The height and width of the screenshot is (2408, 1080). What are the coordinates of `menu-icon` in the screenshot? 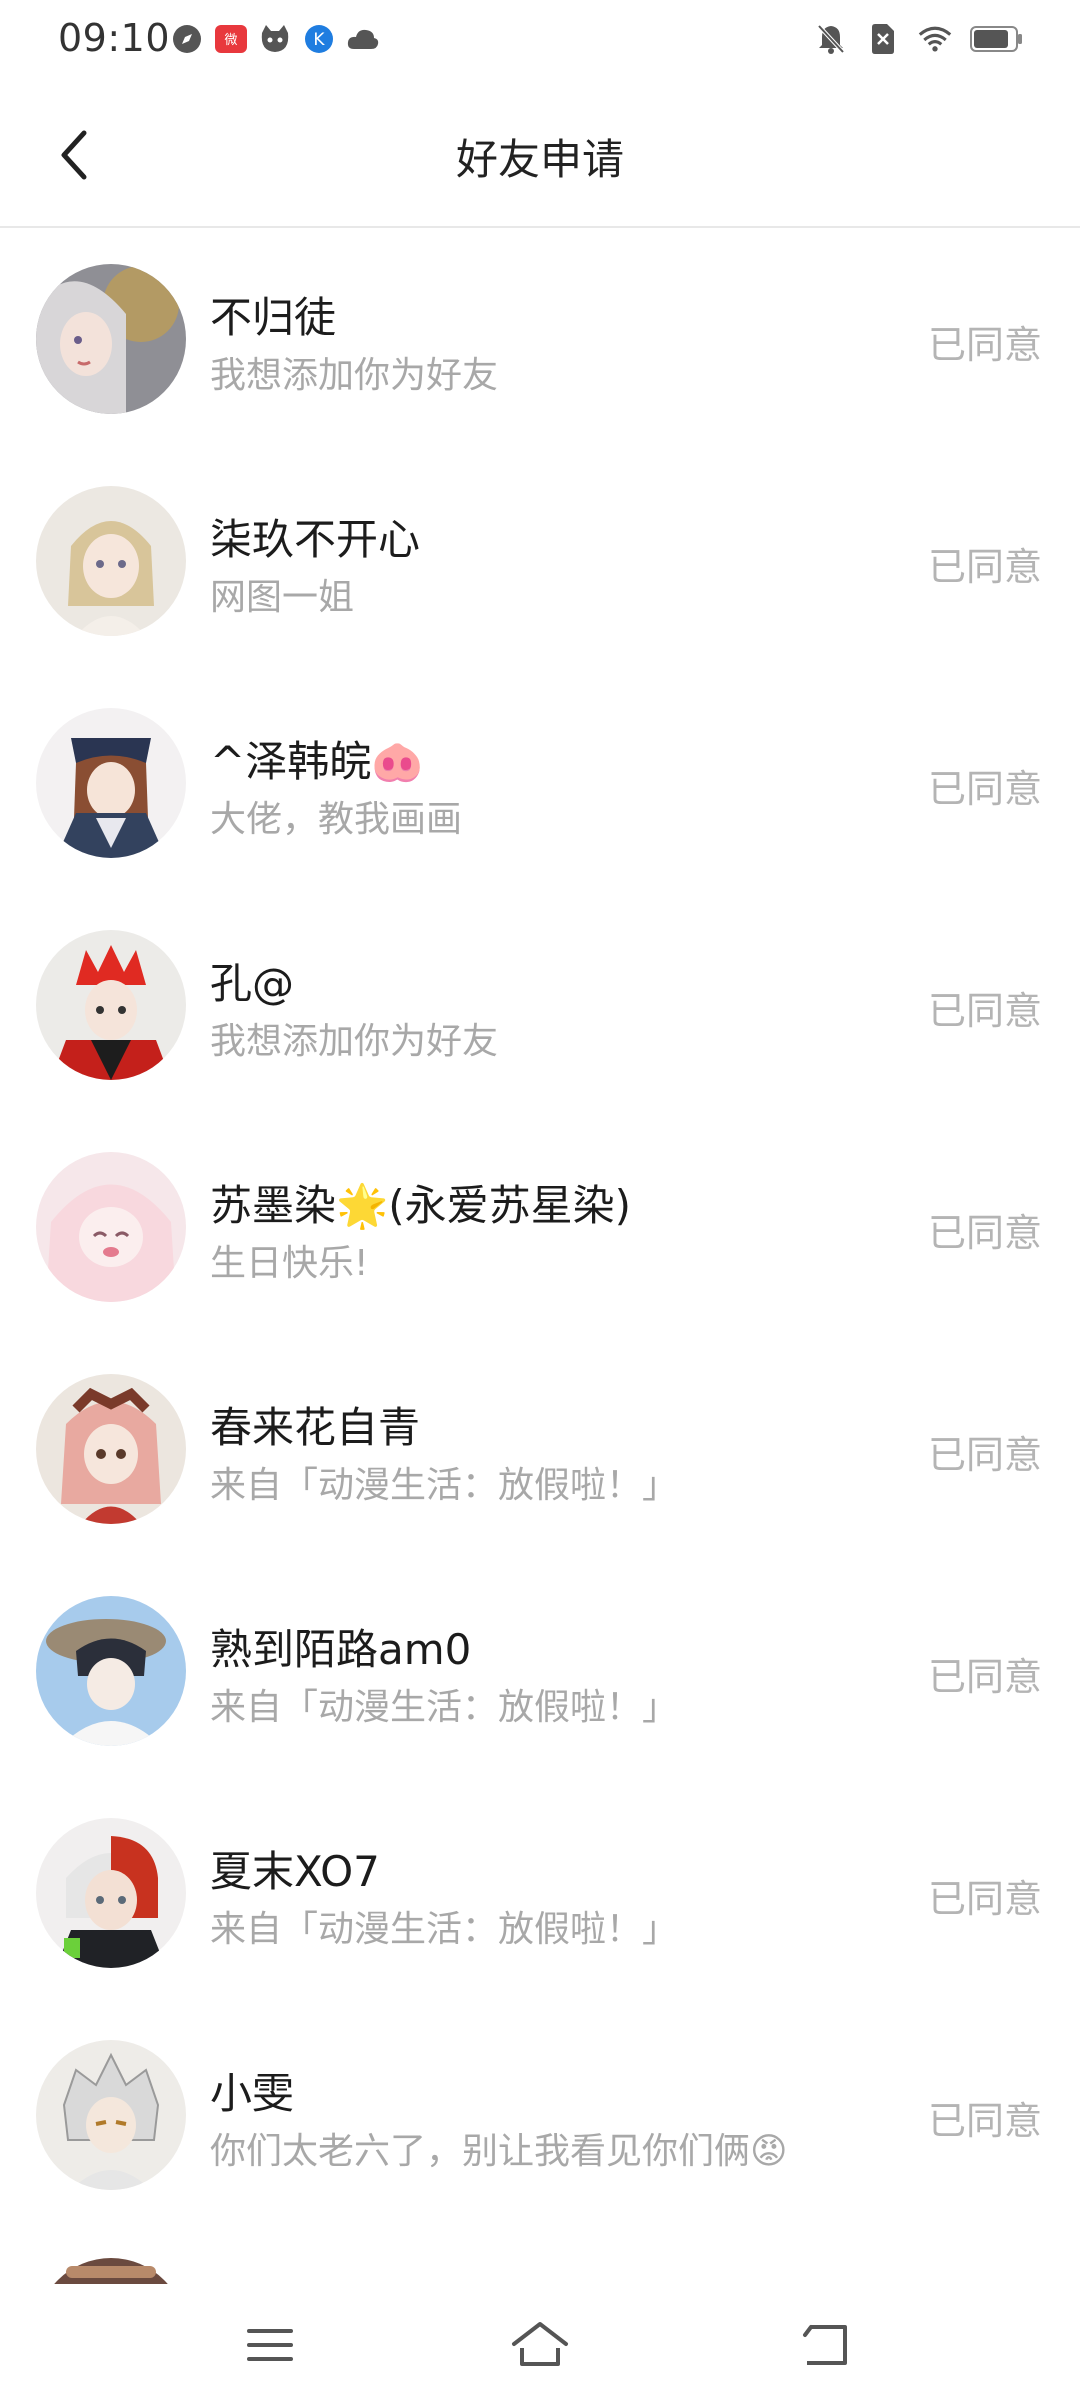 It's located at (270, 2345).